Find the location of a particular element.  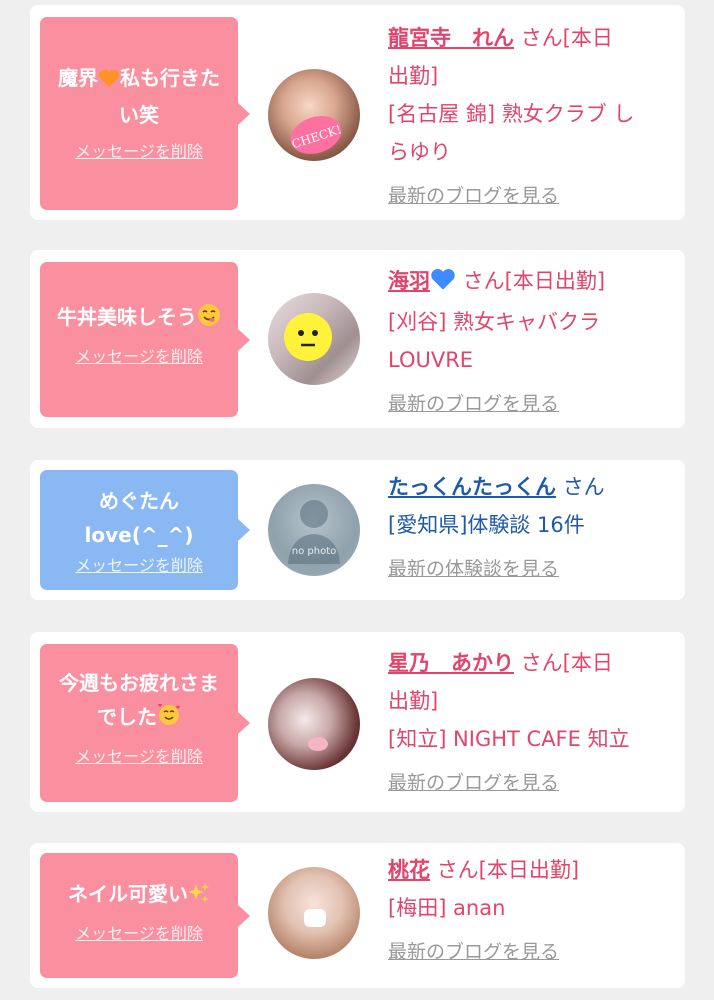

sender-info: 桃花 さん[本日出勤] [梅田] anan 最新のブログを見る is located at coordinates (533, 911).